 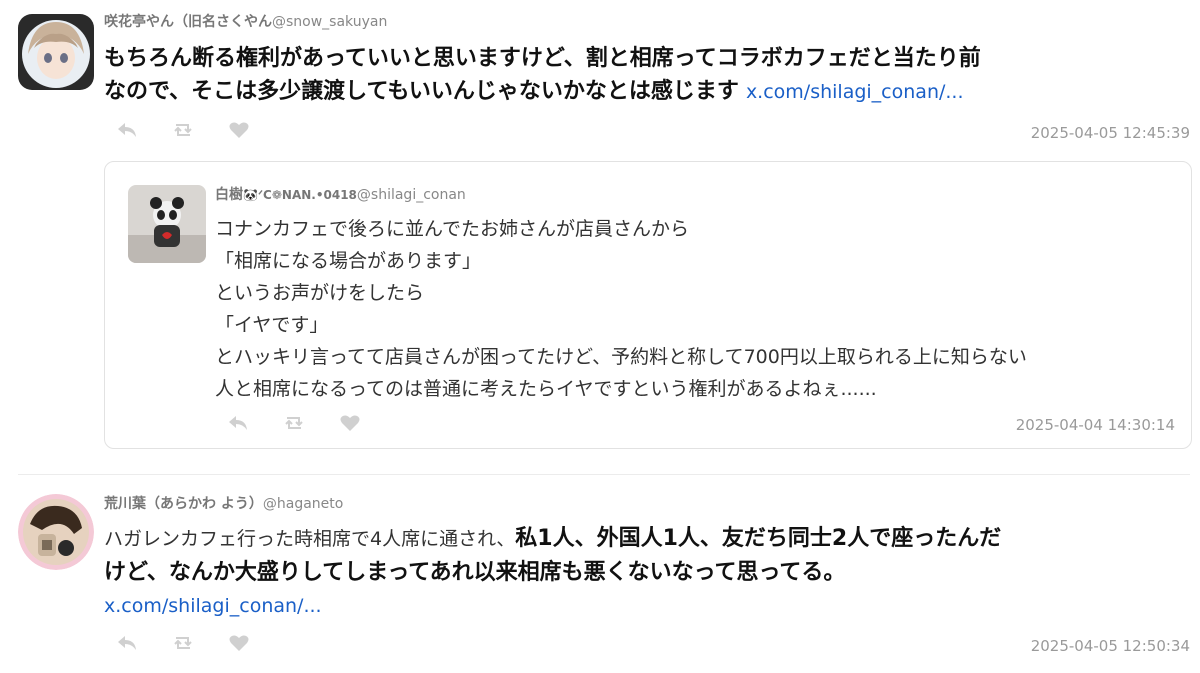 I want to click on quote-text-line: コナンカフェで後ろに並んでたお姉さんが店員さんから, so click(x=452, y=229).